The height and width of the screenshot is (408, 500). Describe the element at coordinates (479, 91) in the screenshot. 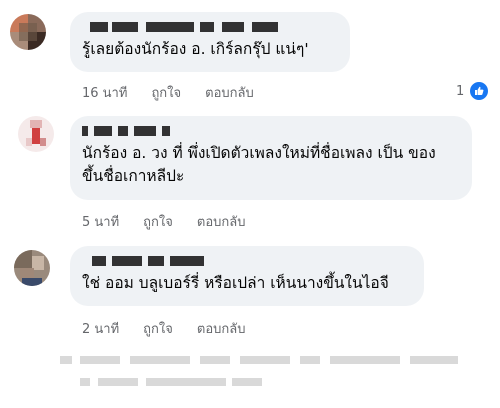

I see `thumbs-up-icon` at that location.